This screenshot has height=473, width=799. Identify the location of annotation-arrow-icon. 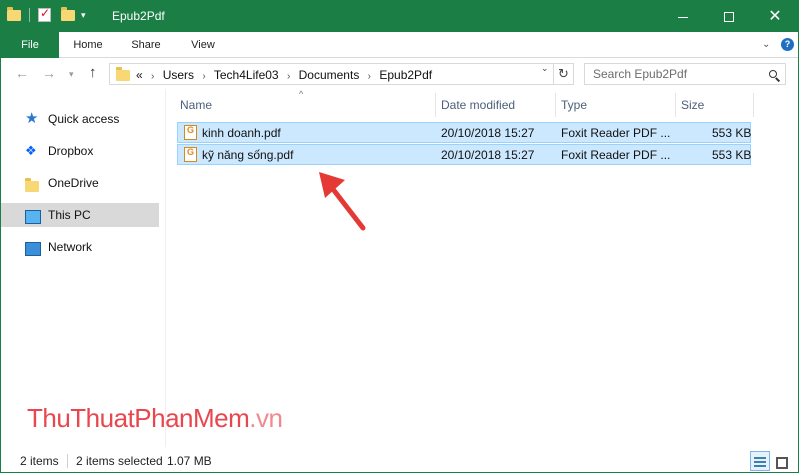
(342, 201).